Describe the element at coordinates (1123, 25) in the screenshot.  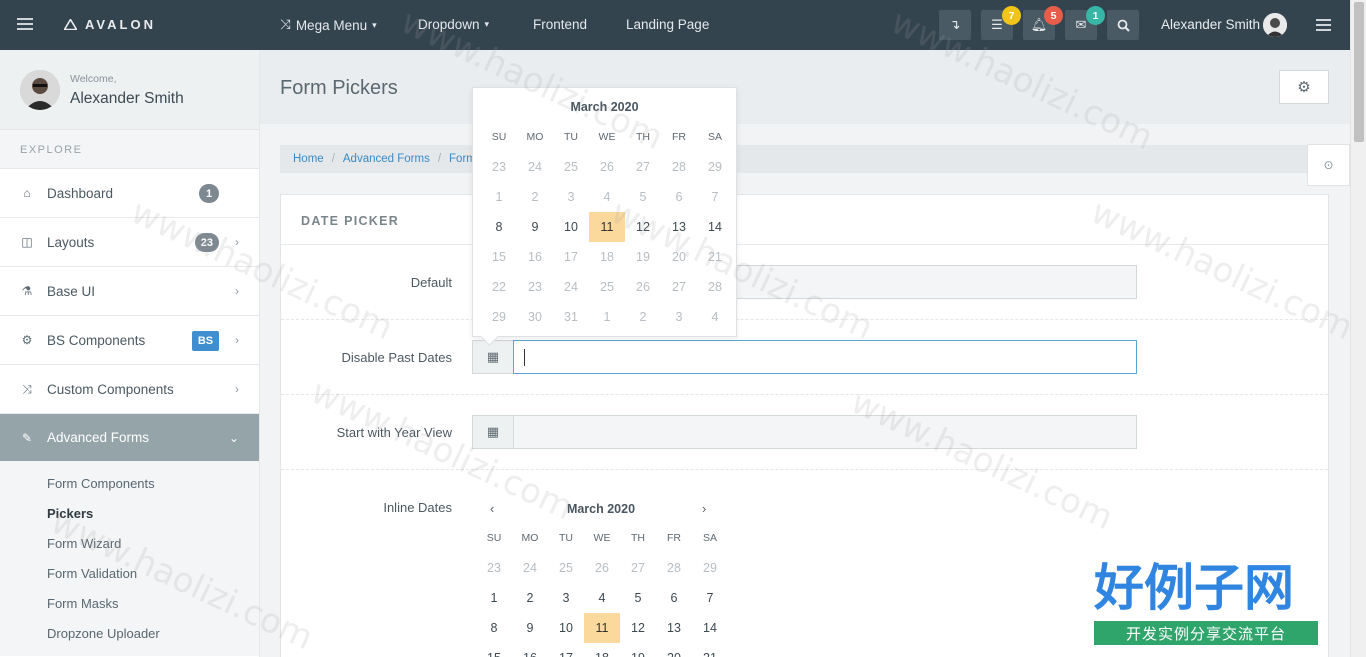
I see `search-button` at that location.